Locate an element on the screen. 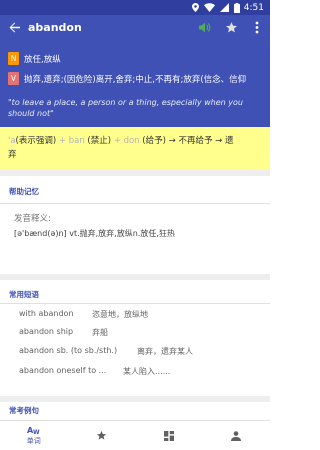 This screenshot has height=450, width=320. phrase-english: with abandon is located at coordinates (46, 313).